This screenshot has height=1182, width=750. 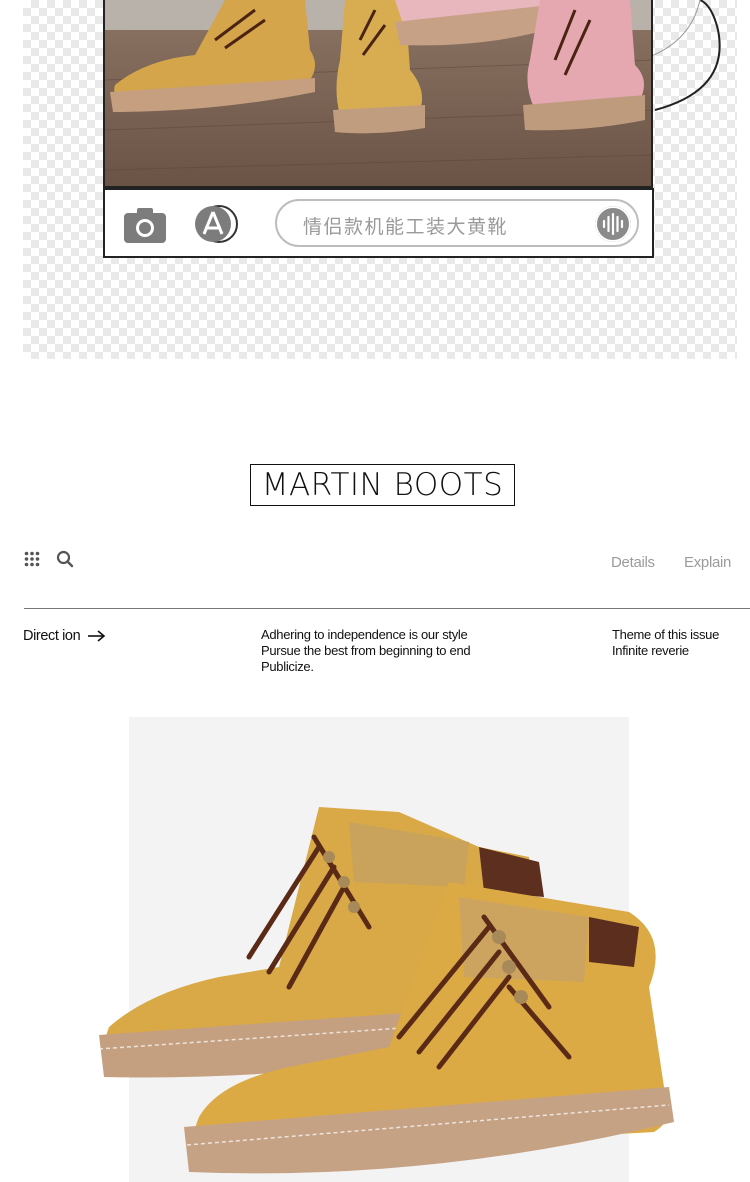 I want to click on page-title-text: MARTIN BOOTS, so click(x=382, y=485).